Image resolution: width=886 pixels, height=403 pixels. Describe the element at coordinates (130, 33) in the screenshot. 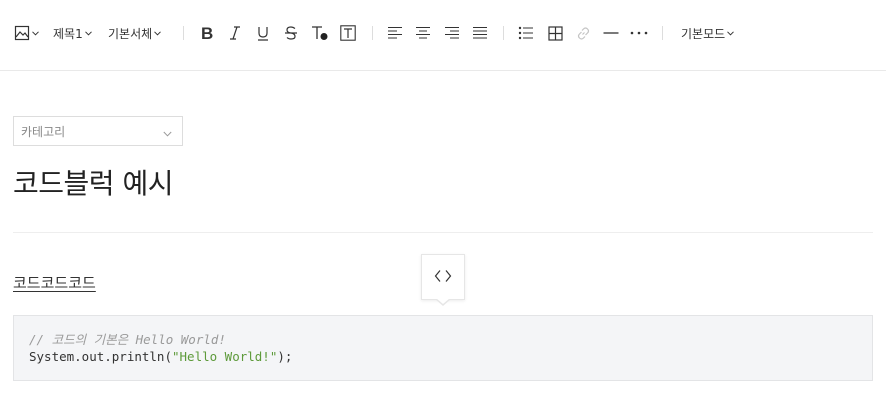

I see `font-label: 기본서체` at that location.